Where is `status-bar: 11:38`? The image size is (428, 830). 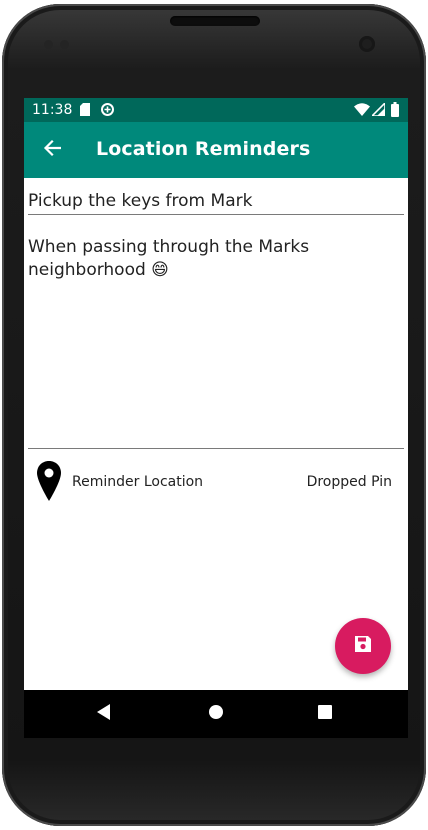
status-bar: 11:38 is located at coordinates (216, 110).